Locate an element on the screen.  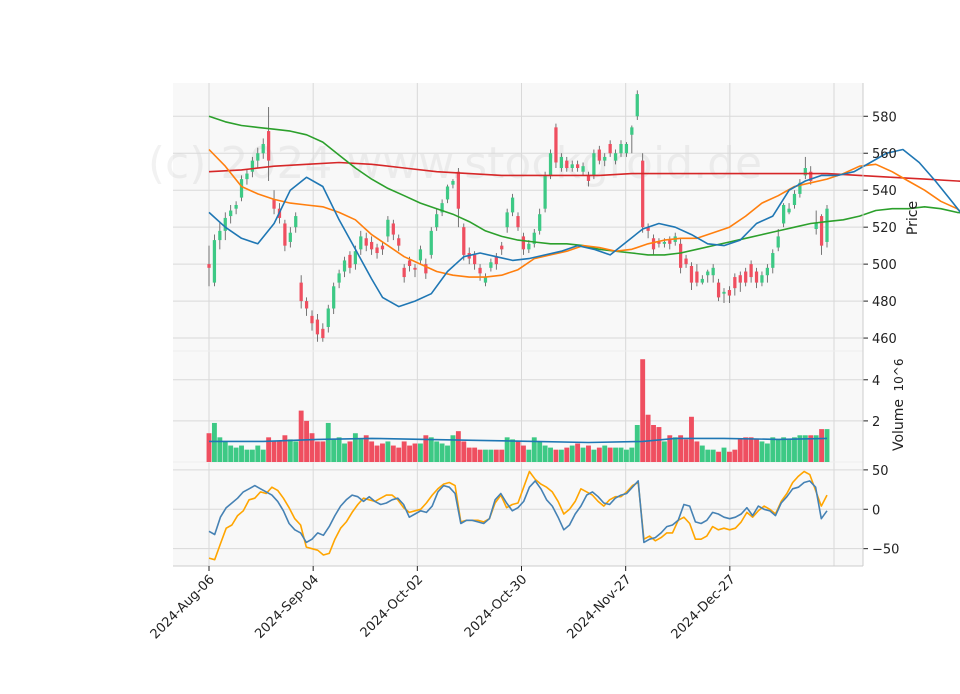
x-tick-label: 2024-Dec-27 is located at coordinates (704, 607).